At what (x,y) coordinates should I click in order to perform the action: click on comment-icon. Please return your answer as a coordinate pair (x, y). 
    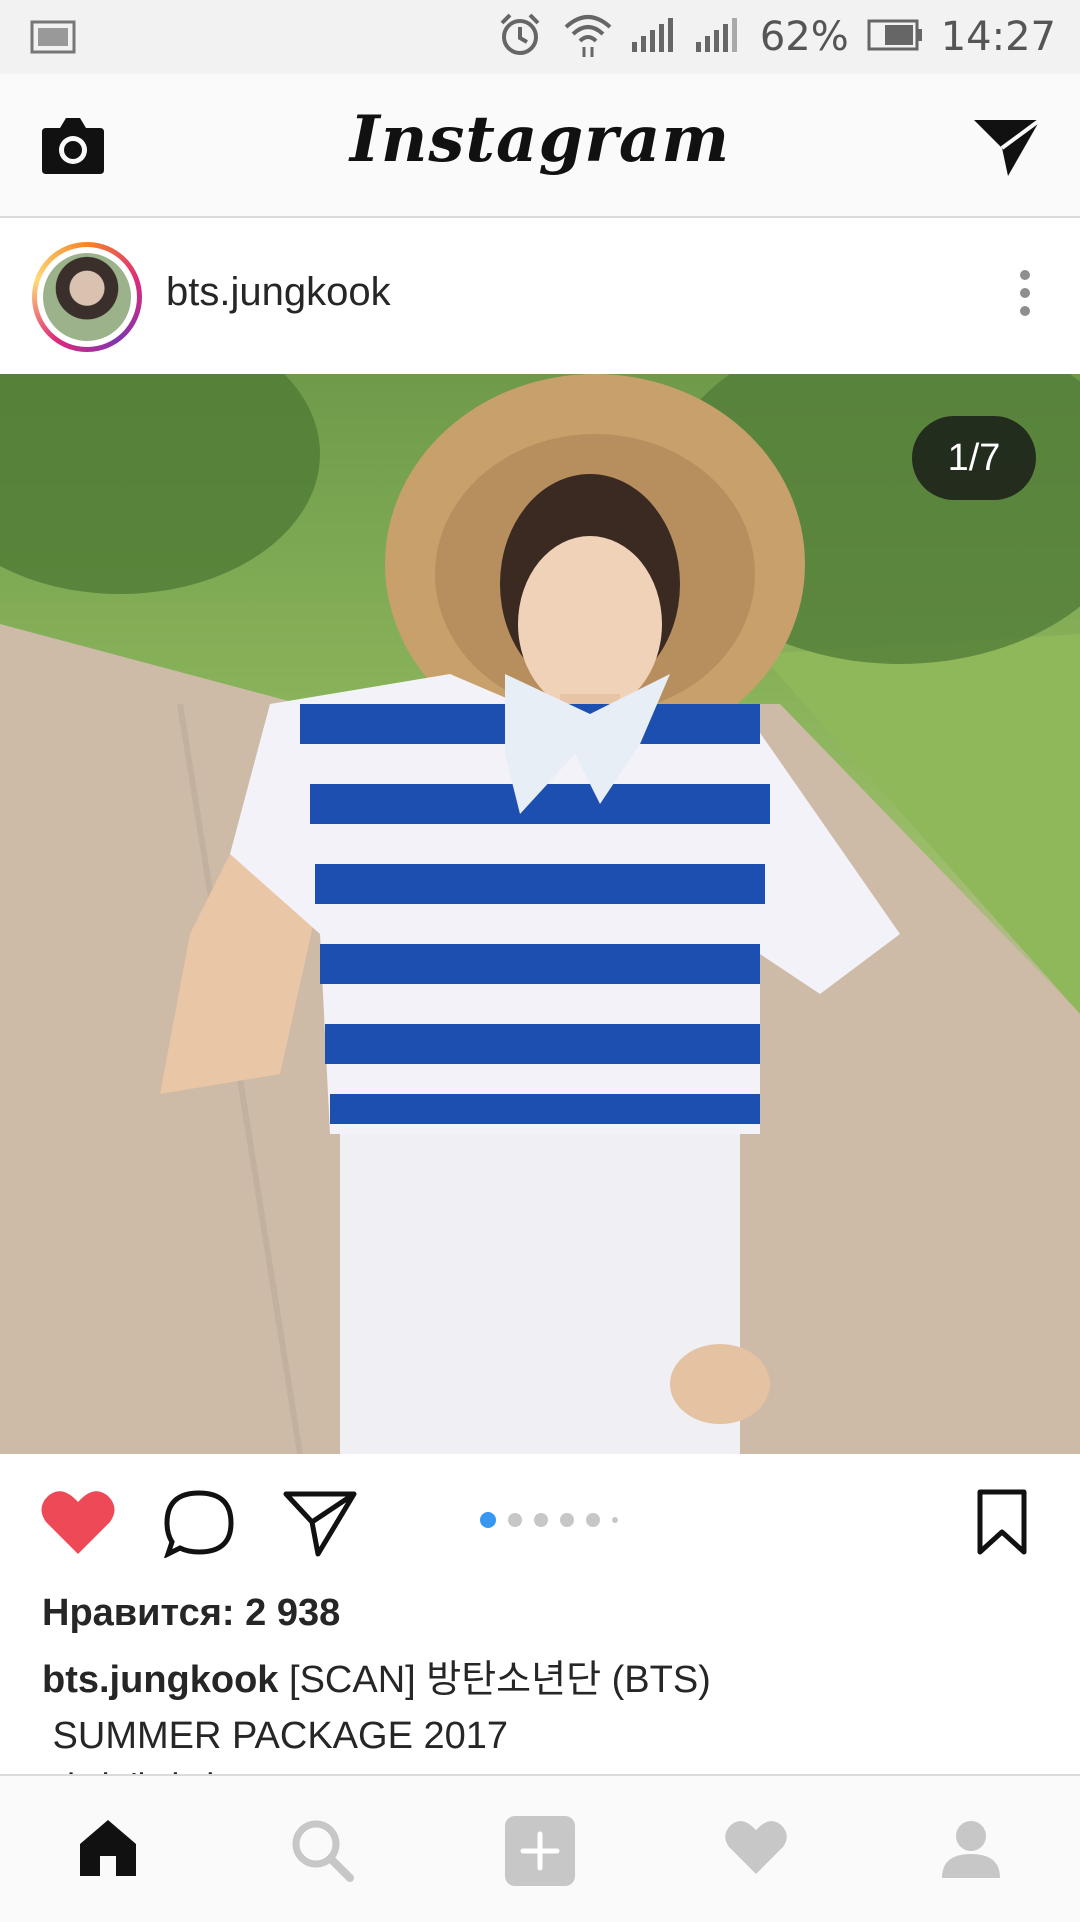
    Looking at the image, I should click on (199, 1525).